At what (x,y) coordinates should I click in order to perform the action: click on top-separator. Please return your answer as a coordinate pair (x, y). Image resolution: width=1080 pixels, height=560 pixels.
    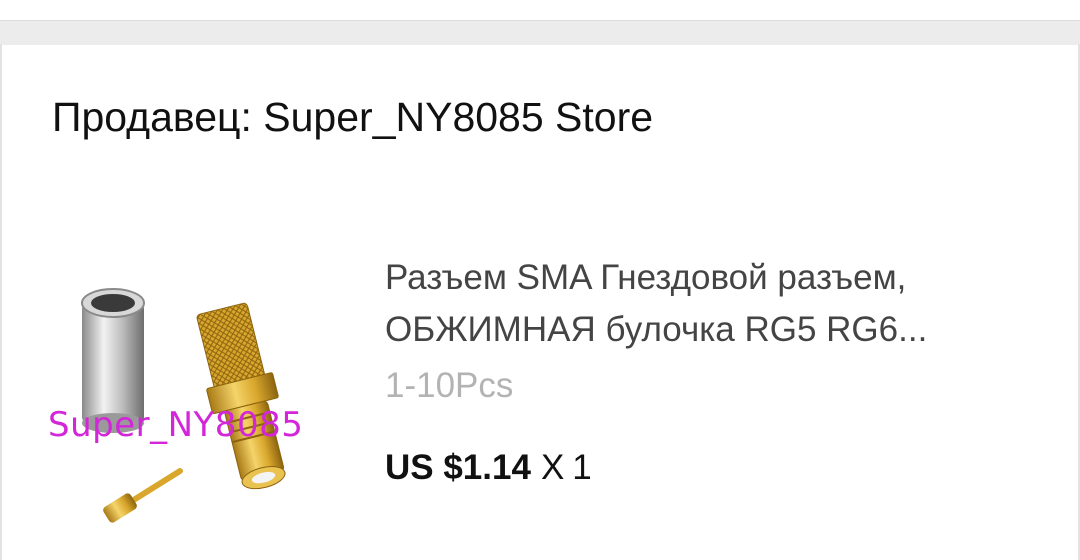
    Looking at the image, I should click on (540, 22).